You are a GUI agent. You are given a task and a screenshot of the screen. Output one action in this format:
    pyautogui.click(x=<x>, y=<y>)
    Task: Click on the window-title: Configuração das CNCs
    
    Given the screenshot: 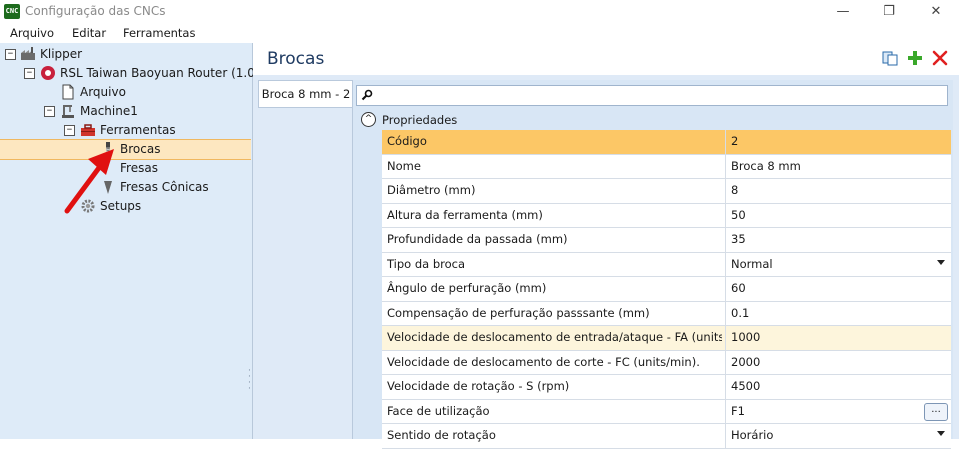 What is the action you would take?
    pyautogui.click(x=95, y=11)
    